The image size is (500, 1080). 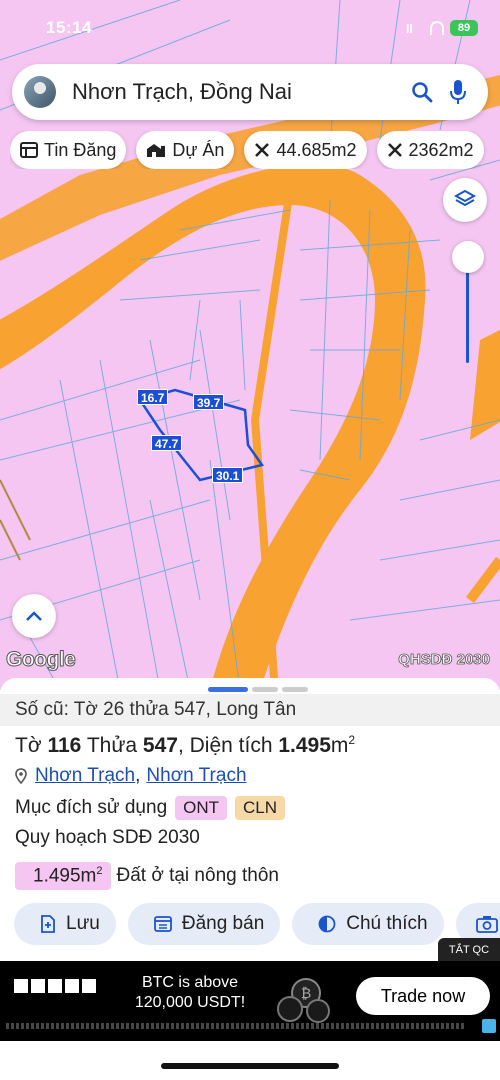 I want to click on location-pin-icon, so click(x=21, y=776).